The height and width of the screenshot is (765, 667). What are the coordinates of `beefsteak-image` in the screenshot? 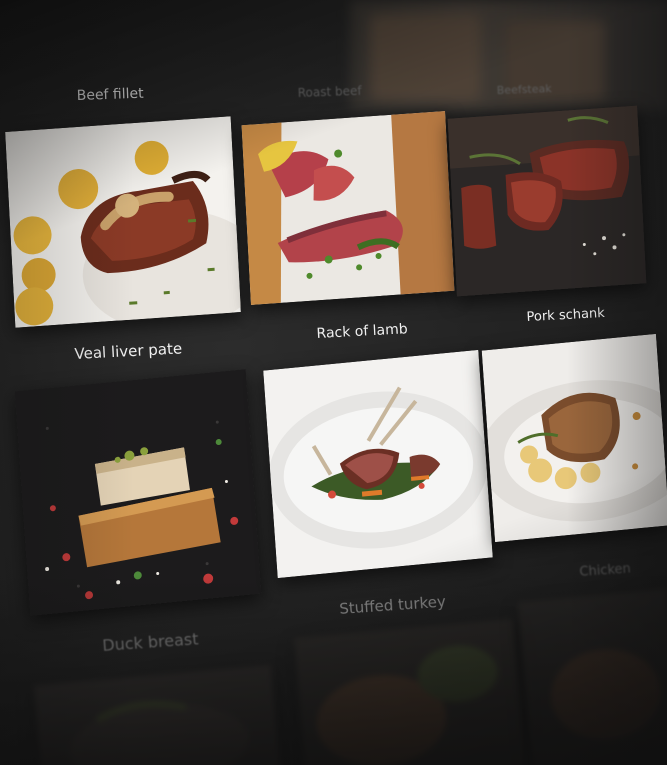 It's located at (547, 201).